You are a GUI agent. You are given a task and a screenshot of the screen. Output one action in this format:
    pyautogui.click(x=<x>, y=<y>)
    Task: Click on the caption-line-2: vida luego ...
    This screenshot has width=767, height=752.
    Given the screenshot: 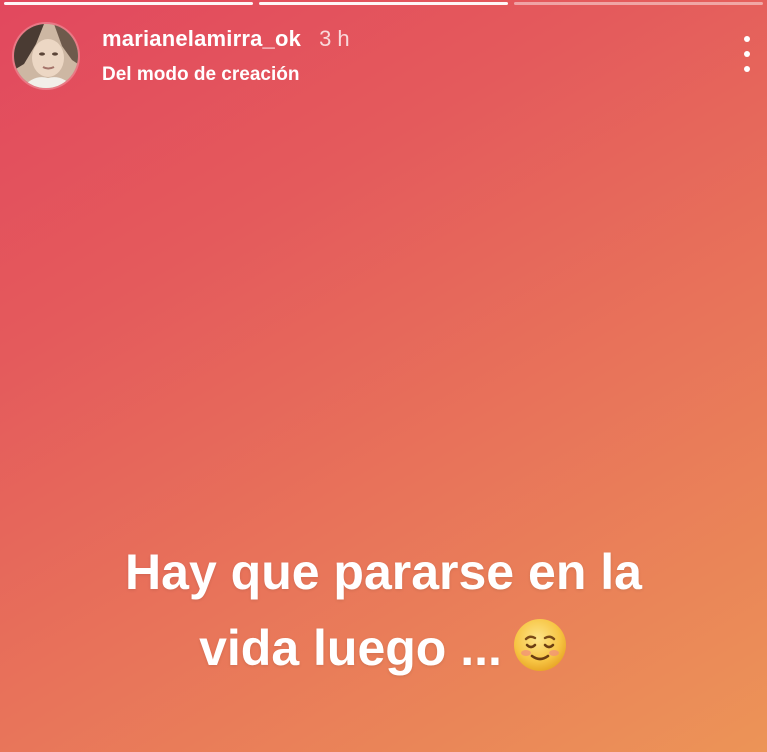 What is the action you would take?
    pyautogui.click(x=350, y=648)
    